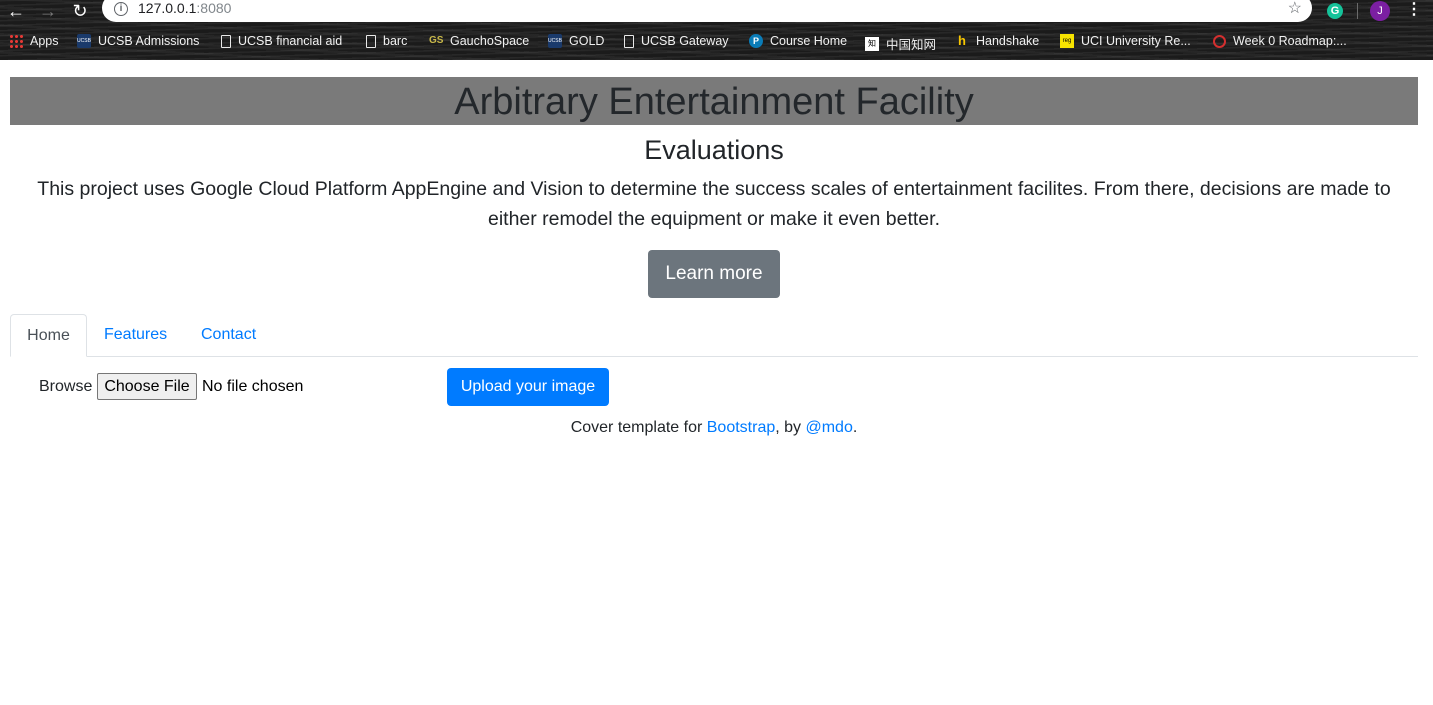 The width and height of the screenshot is (1433, 705). I want to click on gauchospace-icon: GS, so click(436, 40).